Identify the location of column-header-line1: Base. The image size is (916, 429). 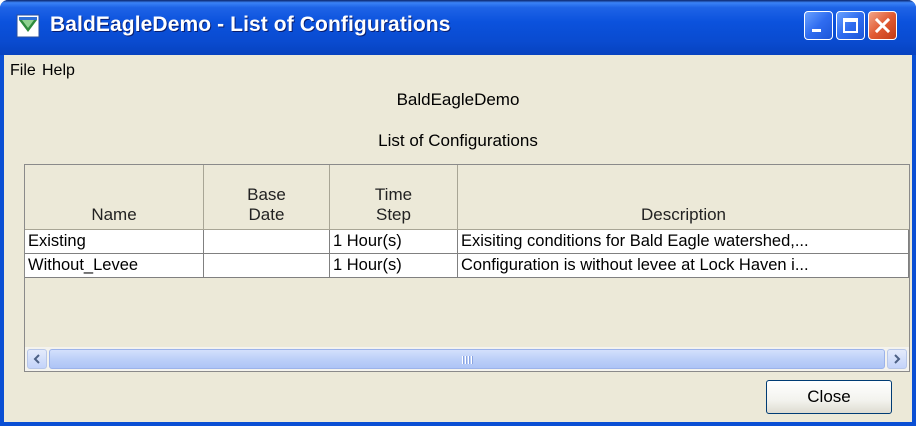
(266, 194).